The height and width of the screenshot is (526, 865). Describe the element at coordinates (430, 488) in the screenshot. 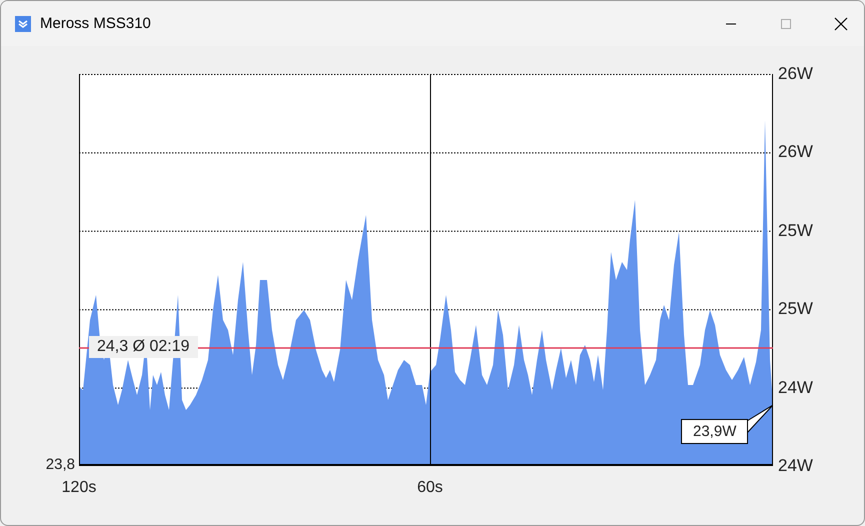

I see `x-axis-label: 60s` at that location.